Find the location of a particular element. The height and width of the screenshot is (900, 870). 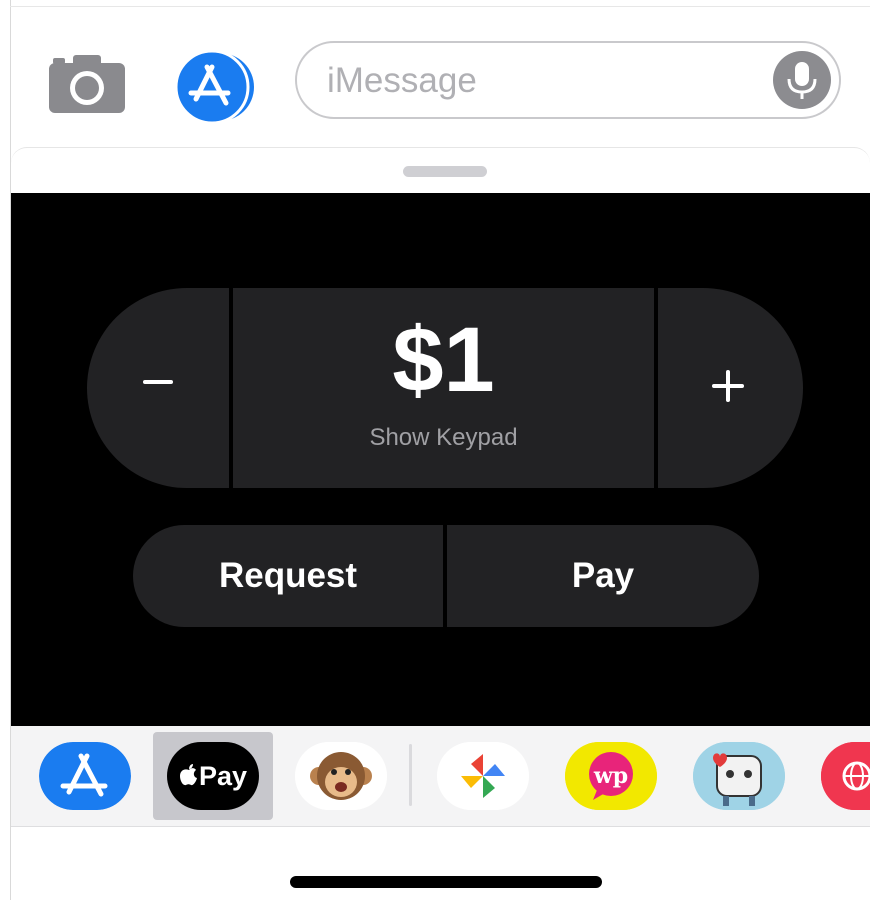

globe-app-icon is located at coordinates (845, 776).